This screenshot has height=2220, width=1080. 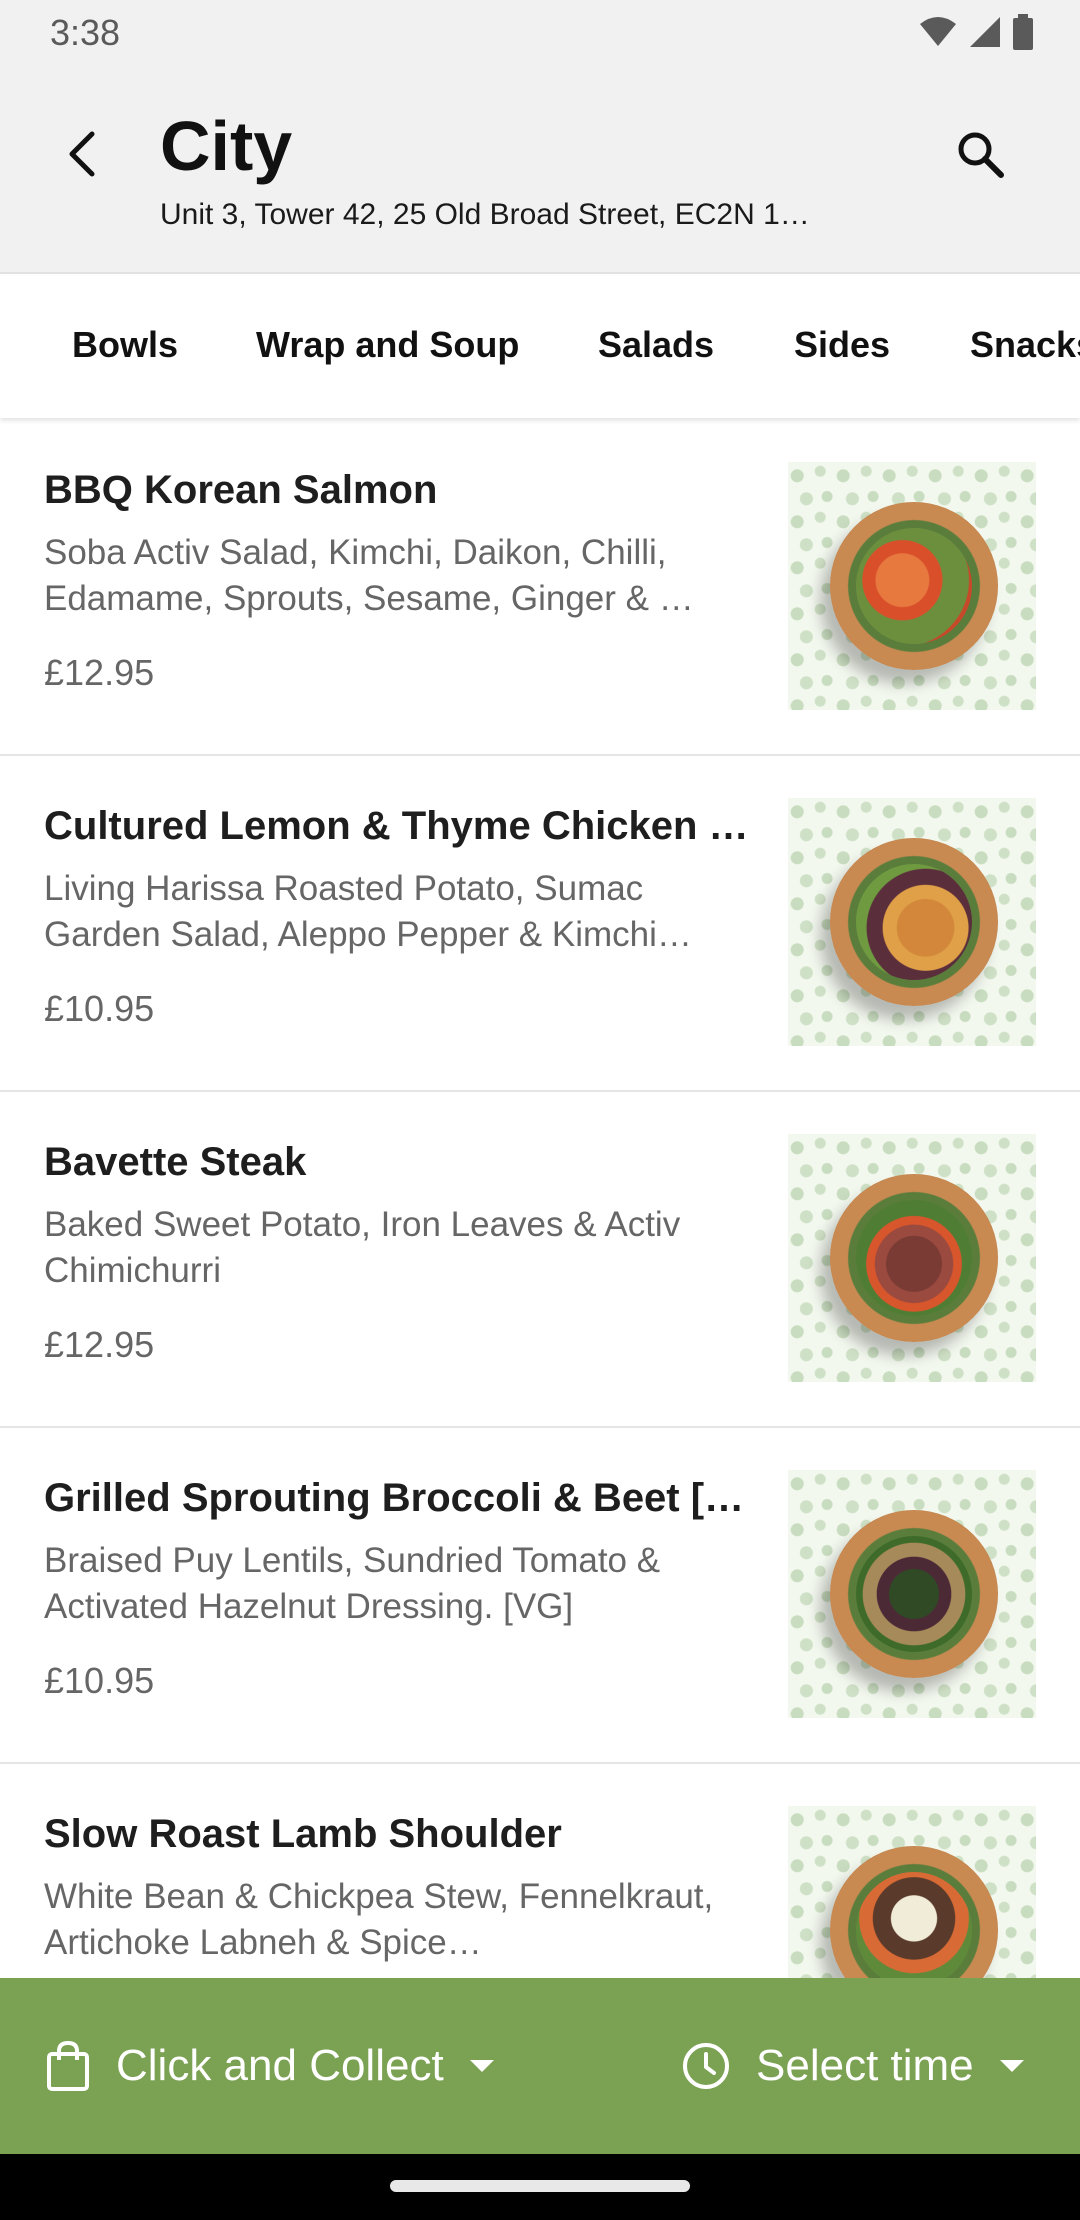 What do you see at coordinates (387, 345) in the screenshot?
I see `tab-wrap-and-soup: Wrap and Soup` at bounding box center [387, 345].